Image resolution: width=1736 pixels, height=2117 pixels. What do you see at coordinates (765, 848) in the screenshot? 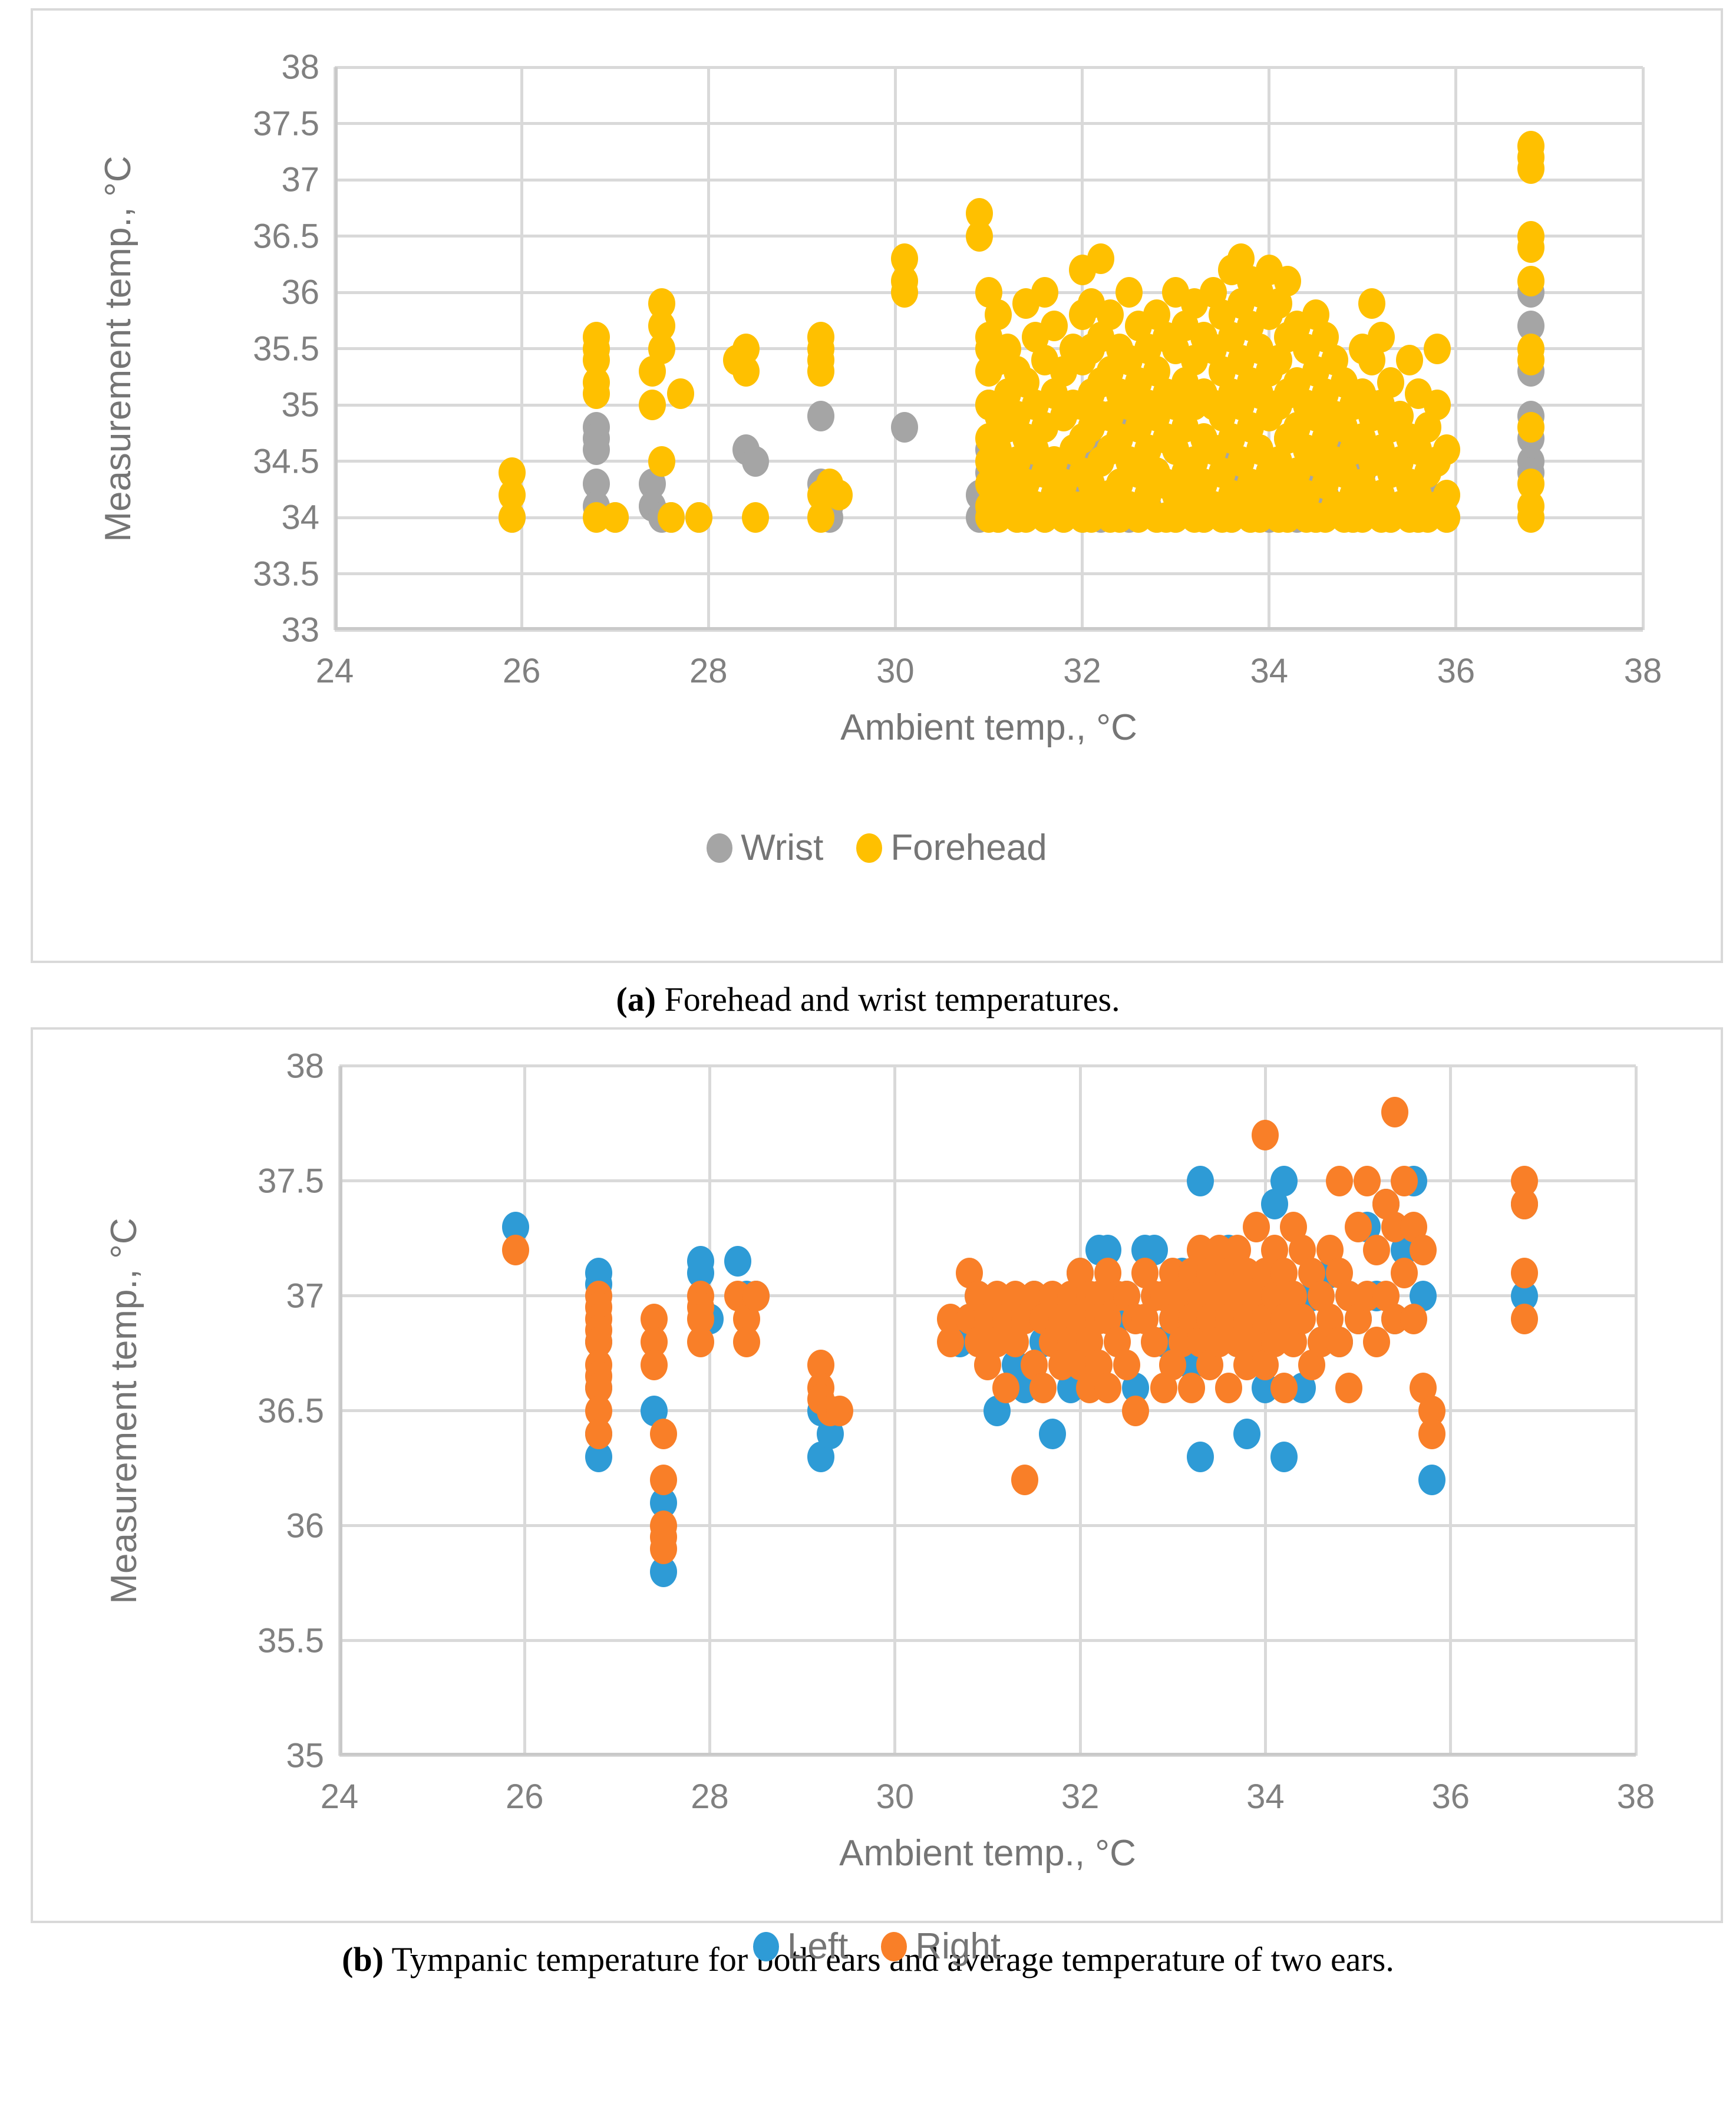
I see `legend-item-wrist: Wrist` at bounding box center [765, 848].